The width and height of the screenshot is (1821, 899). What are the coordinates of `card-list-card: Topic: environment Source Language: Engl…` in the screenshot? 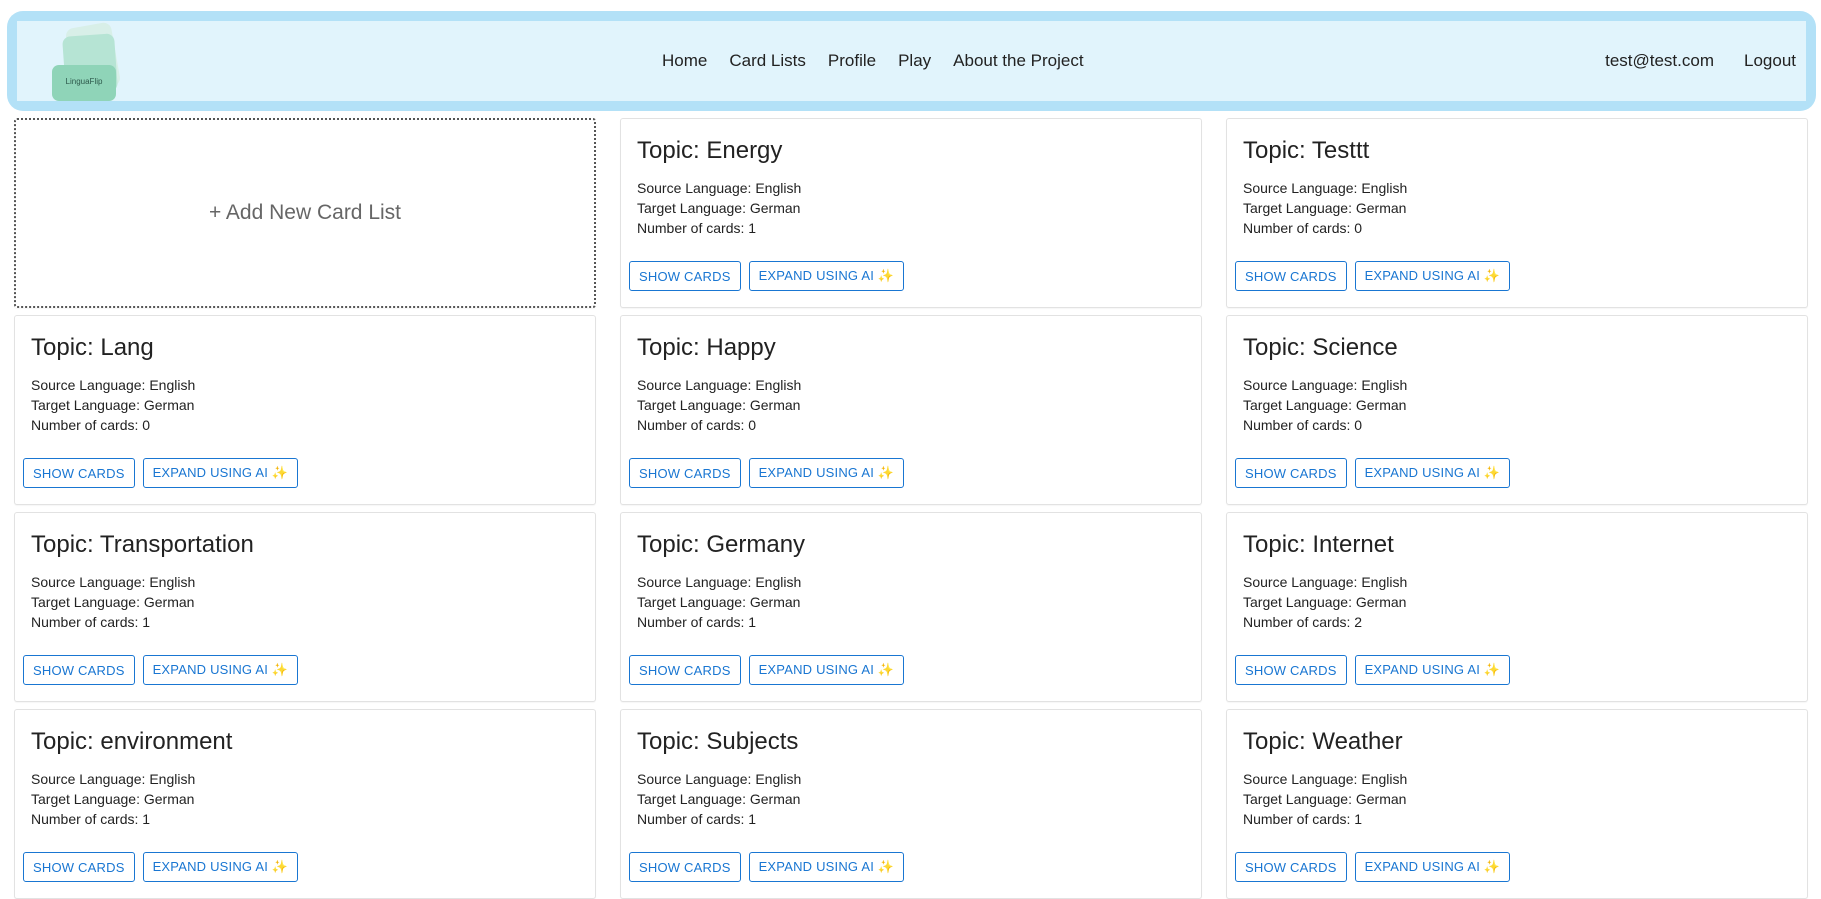 It's located at (305, 804).